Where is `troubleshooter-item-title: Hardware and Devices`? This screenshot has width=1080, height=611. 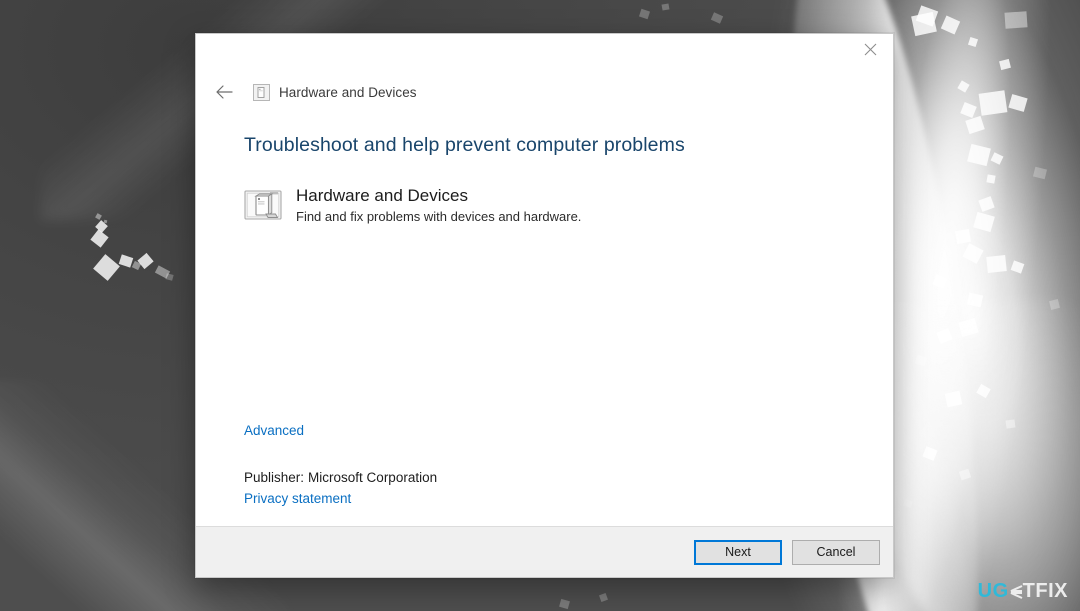 troubleshooter-item-title: Hardware and Devices is located at coordinates (382, 195).